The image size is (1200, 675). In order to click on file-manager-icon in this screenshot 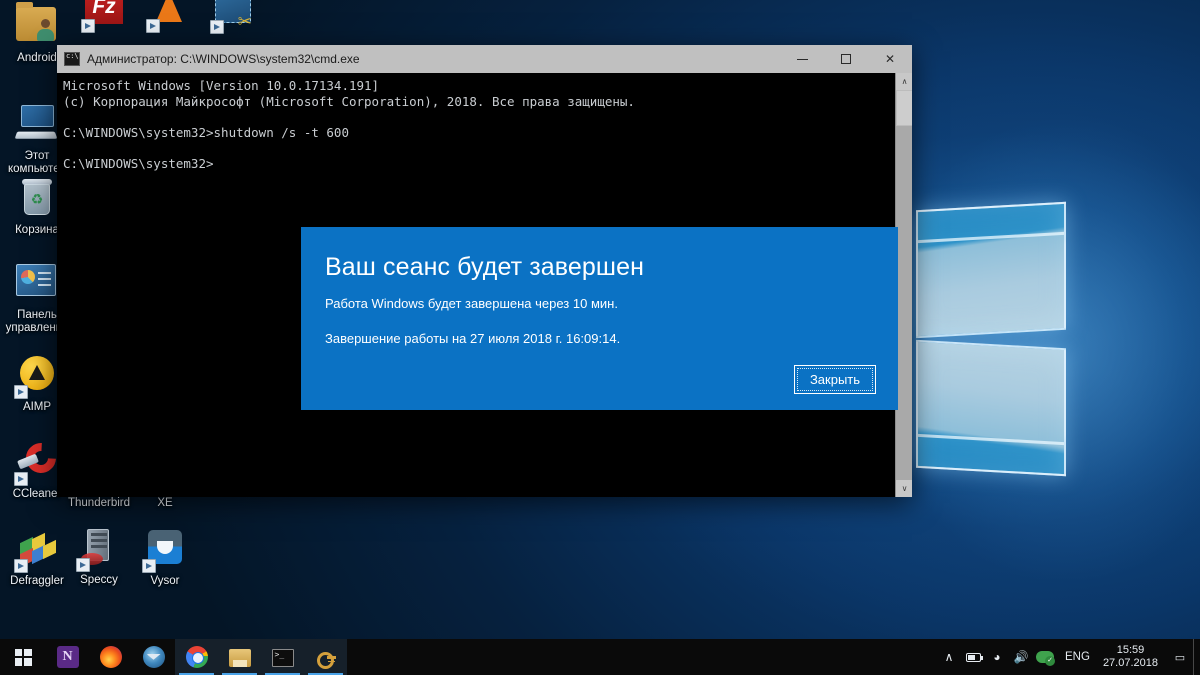, I will do `click(239, 658)`.